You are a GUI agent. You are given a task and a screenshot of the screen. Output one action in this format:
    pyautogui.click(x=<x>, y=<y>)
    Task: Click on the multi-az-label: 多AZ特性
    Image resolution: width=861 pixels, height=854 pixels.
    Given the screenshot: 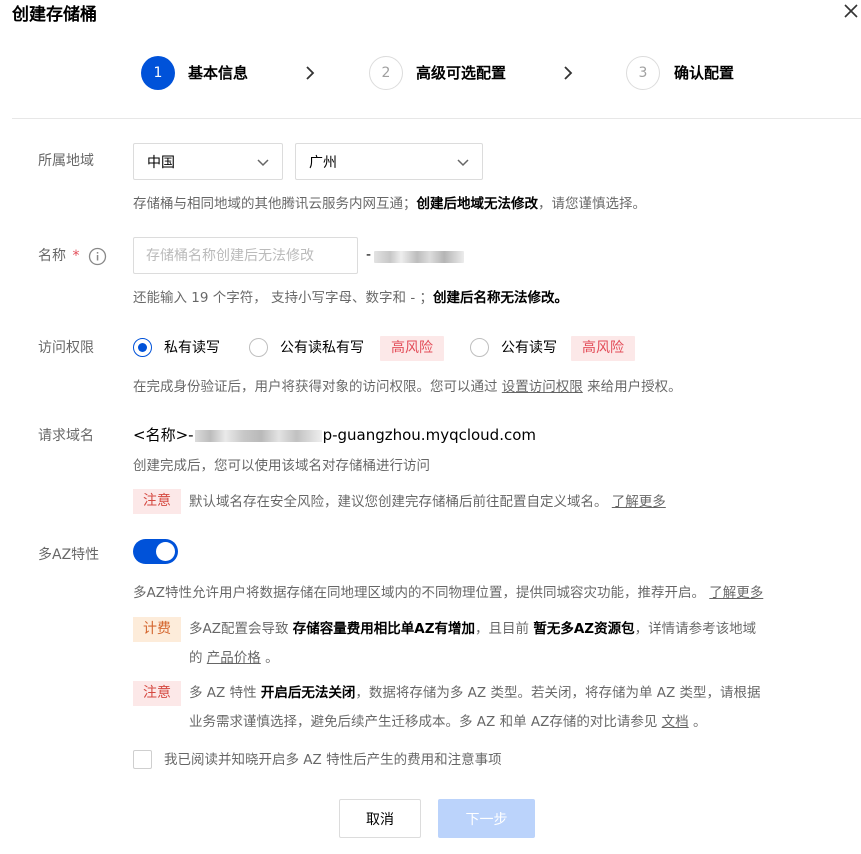 What is the action you would take?
    pyautogui.click(x=69, y=555)
    